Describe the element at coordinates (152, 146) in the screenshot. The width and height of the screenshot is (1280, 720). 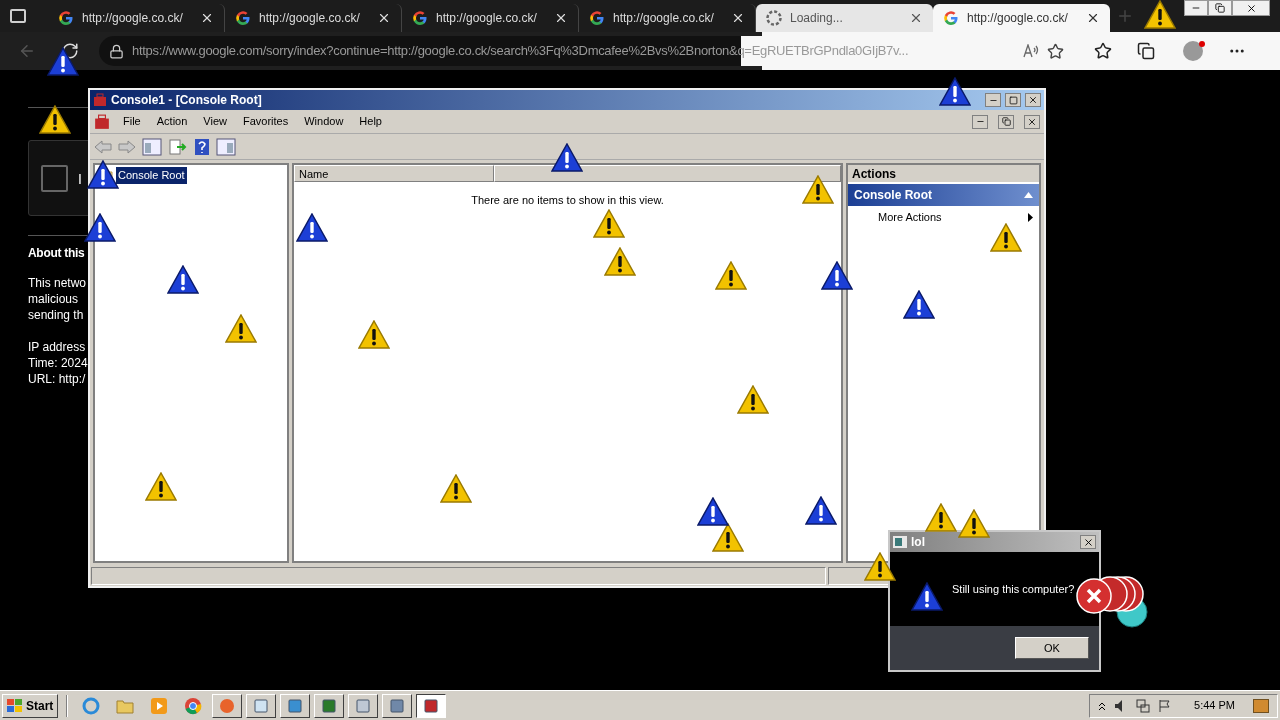
I see `console-tree-icon` at that location.